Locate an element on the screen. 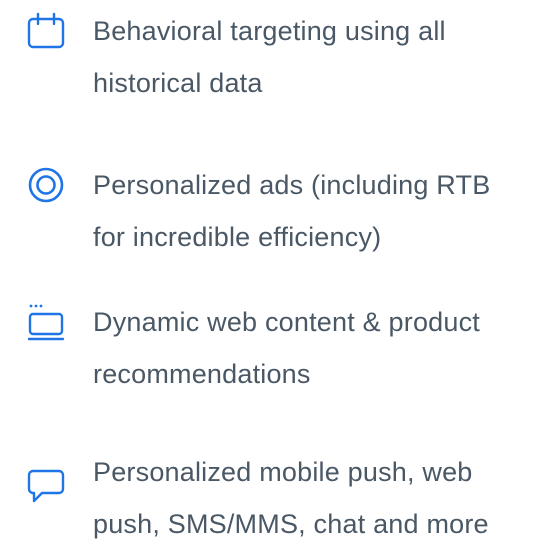 This screenshot has height=550, width=560. feature-text-line: Personalized mobile push, web is located at coordinates (283, 472).